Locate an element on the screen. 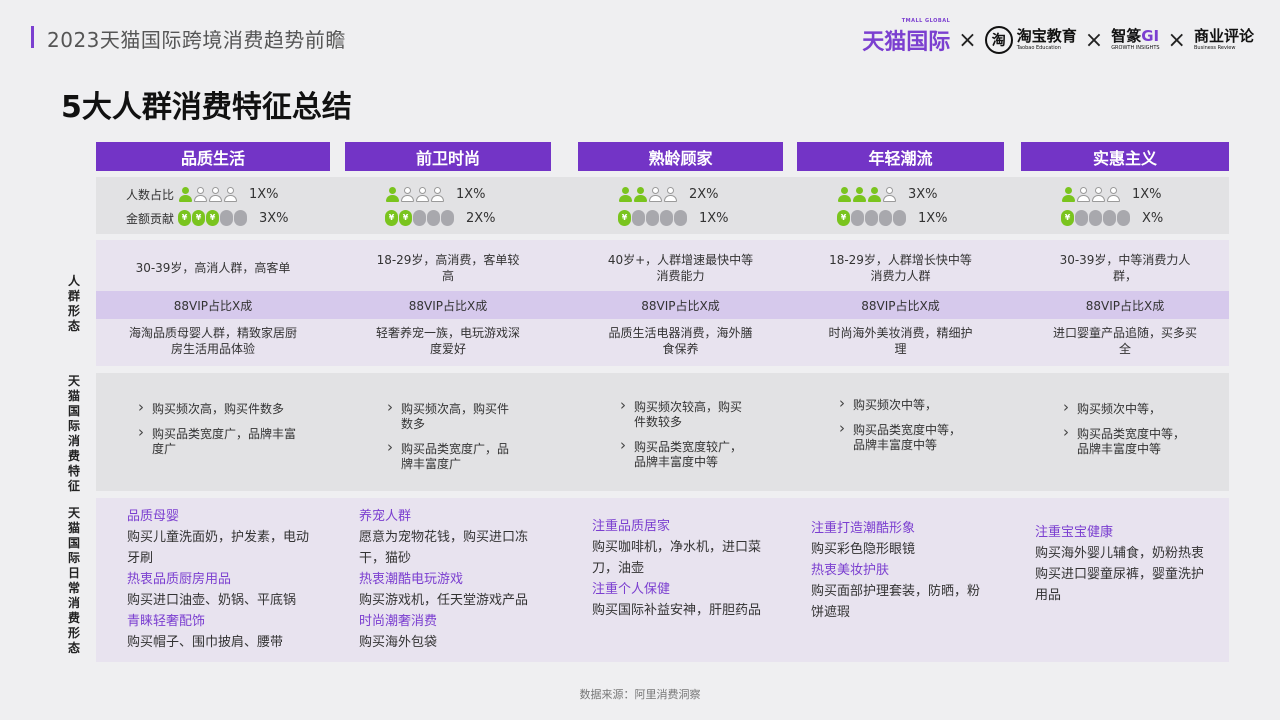  group-description: 进口婴童产品追随，买多买全 is located at coordinates (1124, 341).